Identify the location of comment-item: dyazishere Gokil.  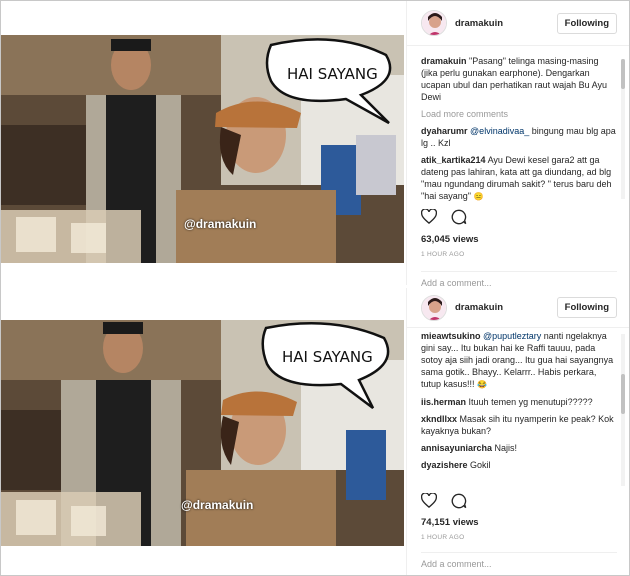
(519, 465).